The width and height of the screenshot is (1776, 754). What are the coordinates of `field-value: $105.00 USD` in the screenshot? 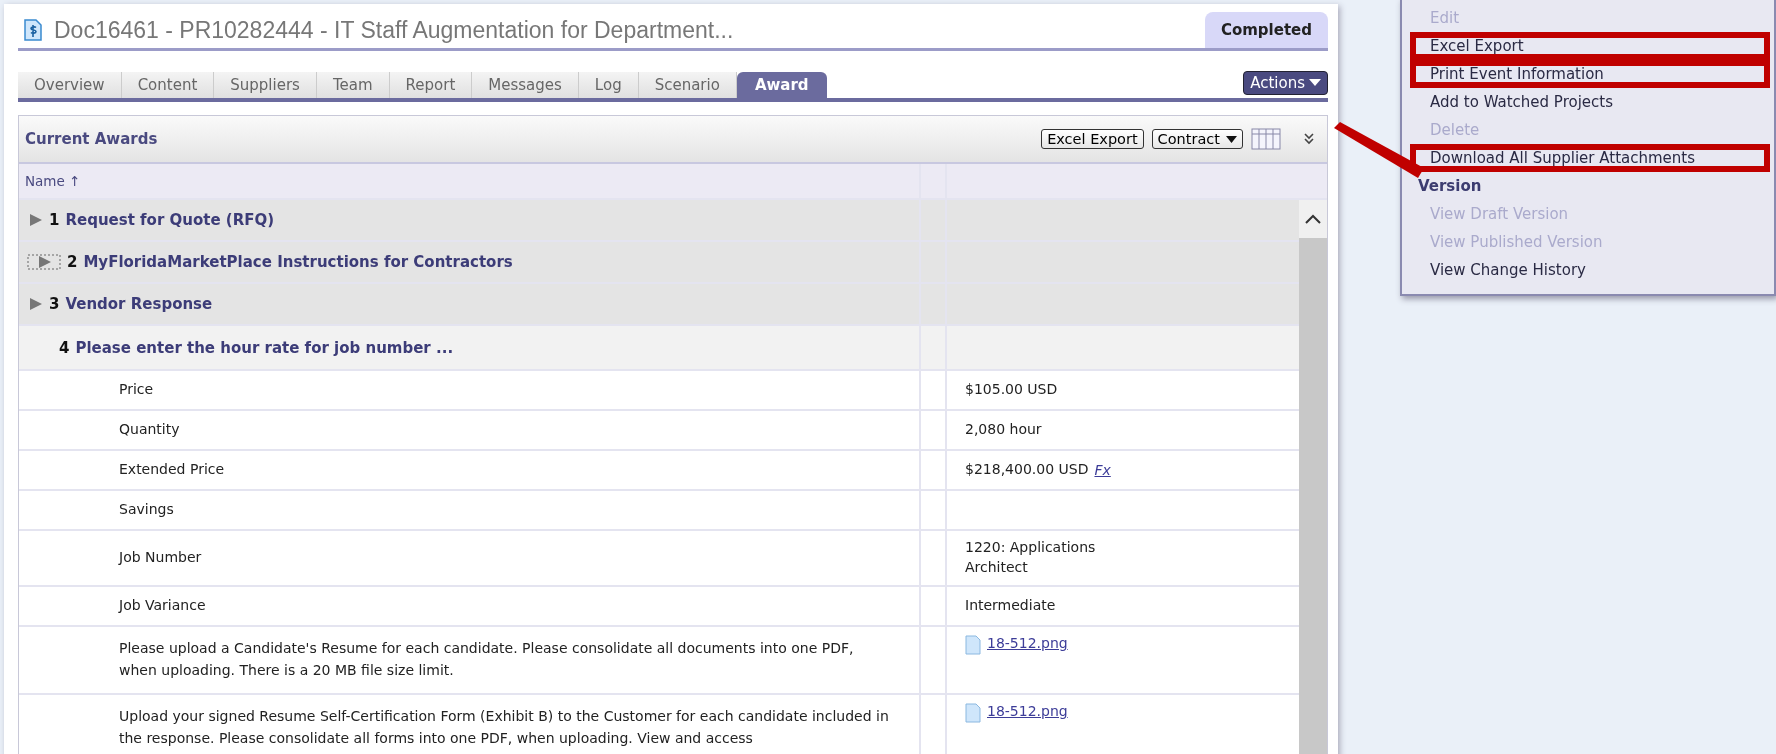 It's located at (1011, 390).